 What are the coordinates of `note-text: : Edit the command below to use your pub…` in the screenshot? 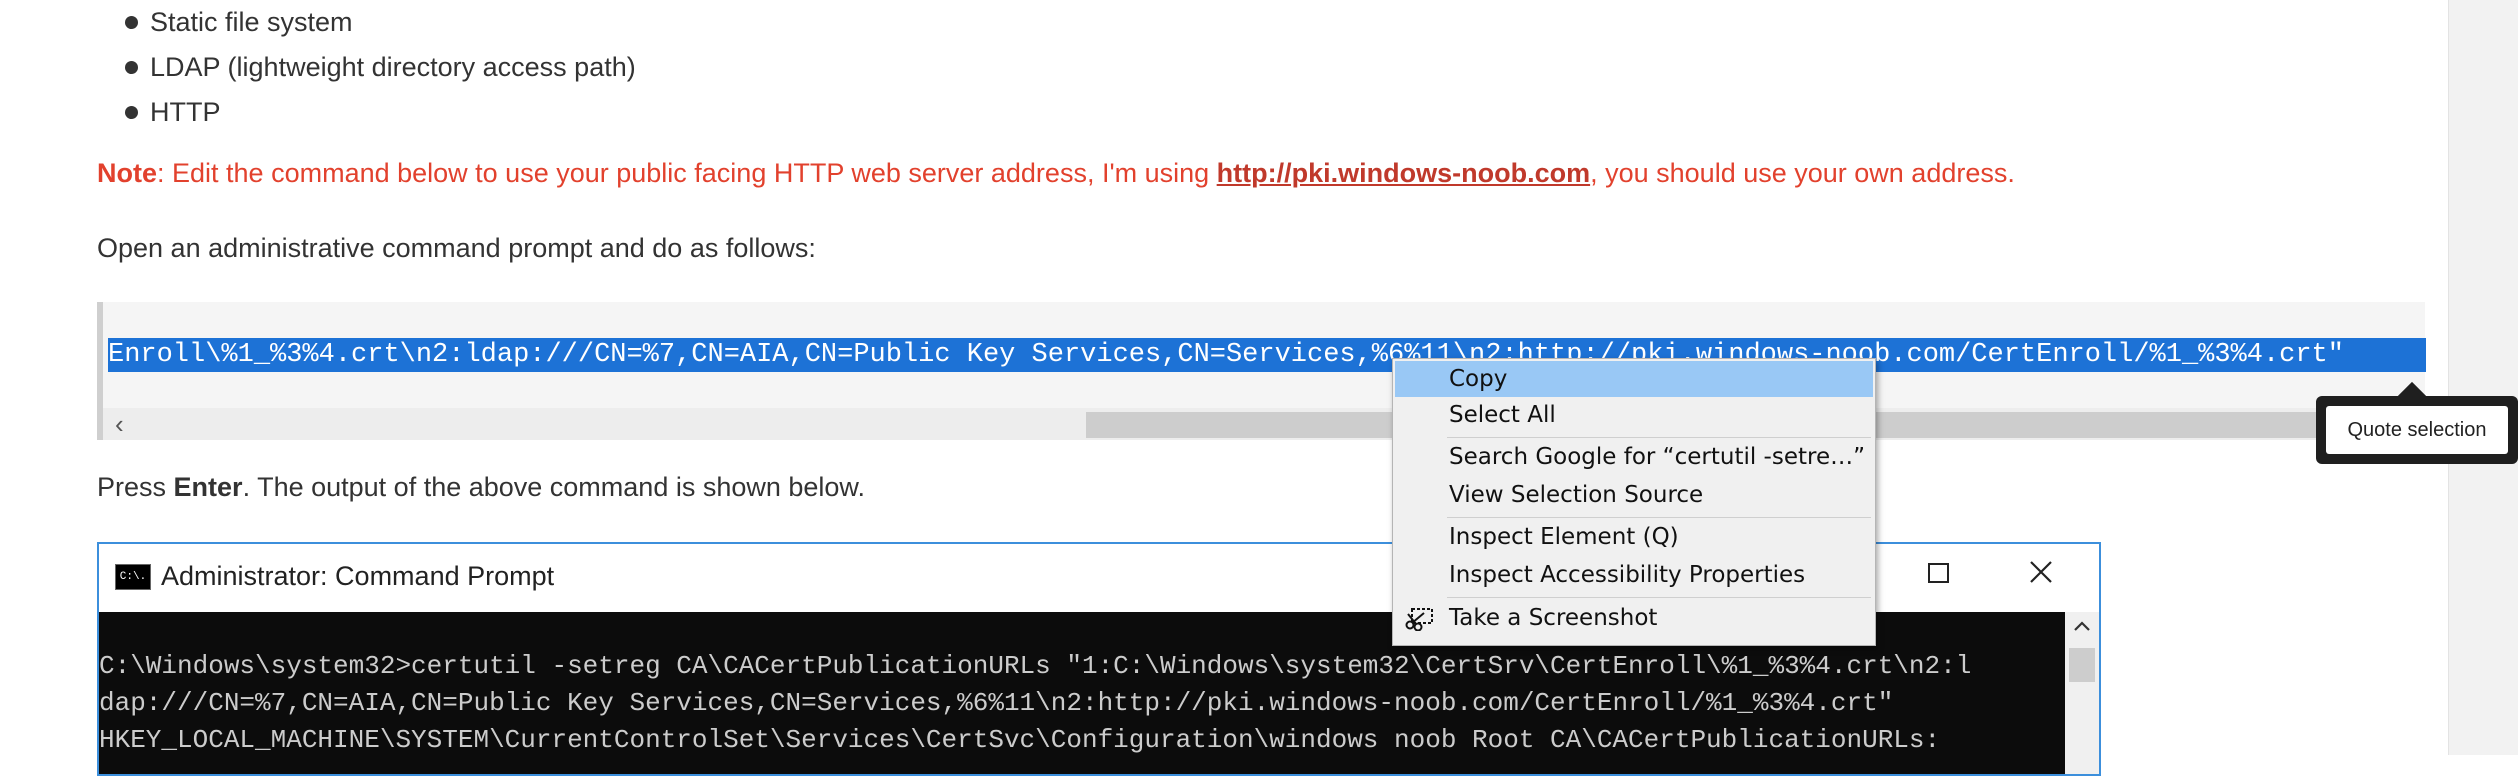 It's located at (687, 173).